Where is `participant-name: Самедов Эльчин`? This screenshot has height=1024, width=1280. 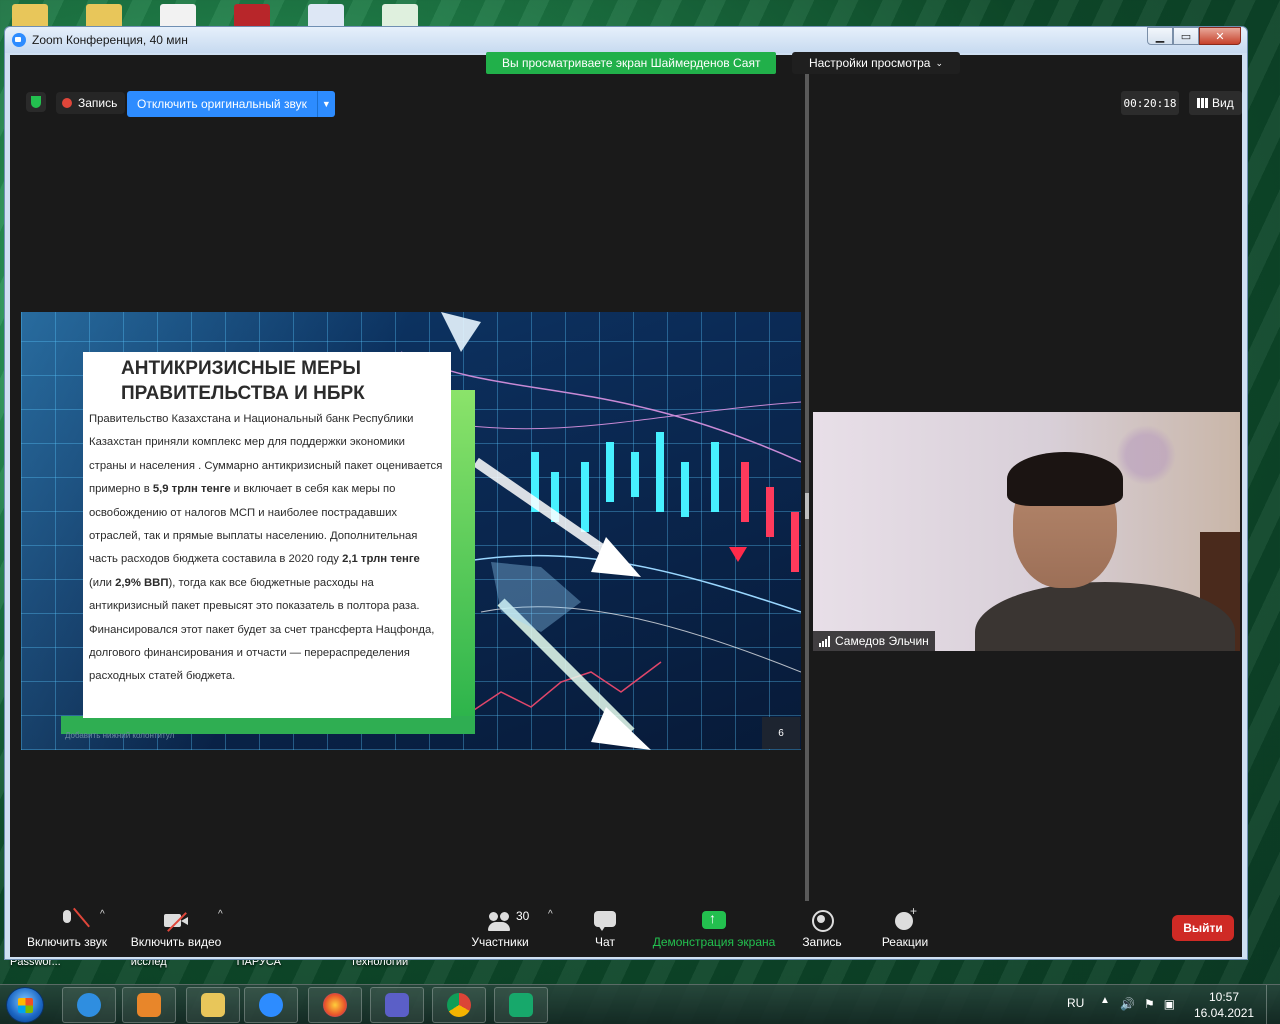 participant-name: Самедов Эльчин is located at coordinates (882, 641).